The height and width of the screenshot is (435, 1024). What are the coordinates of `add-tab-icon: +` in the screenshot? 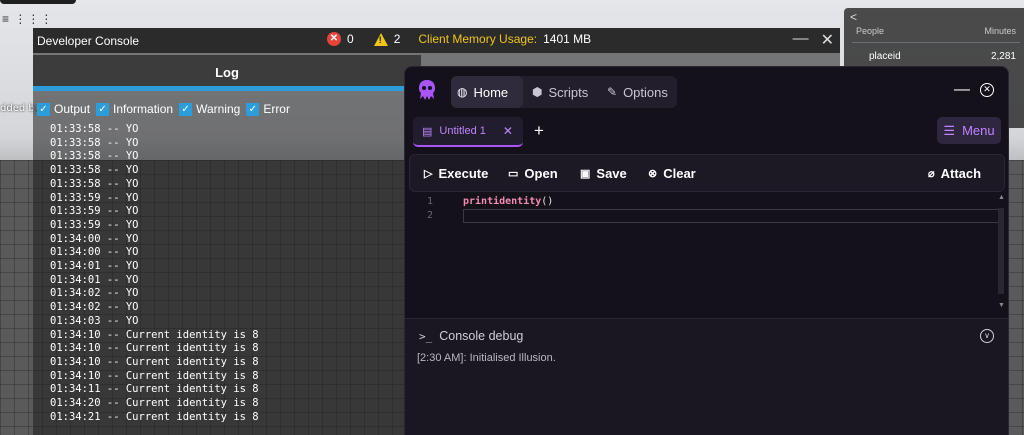 It's located at (539, 131).